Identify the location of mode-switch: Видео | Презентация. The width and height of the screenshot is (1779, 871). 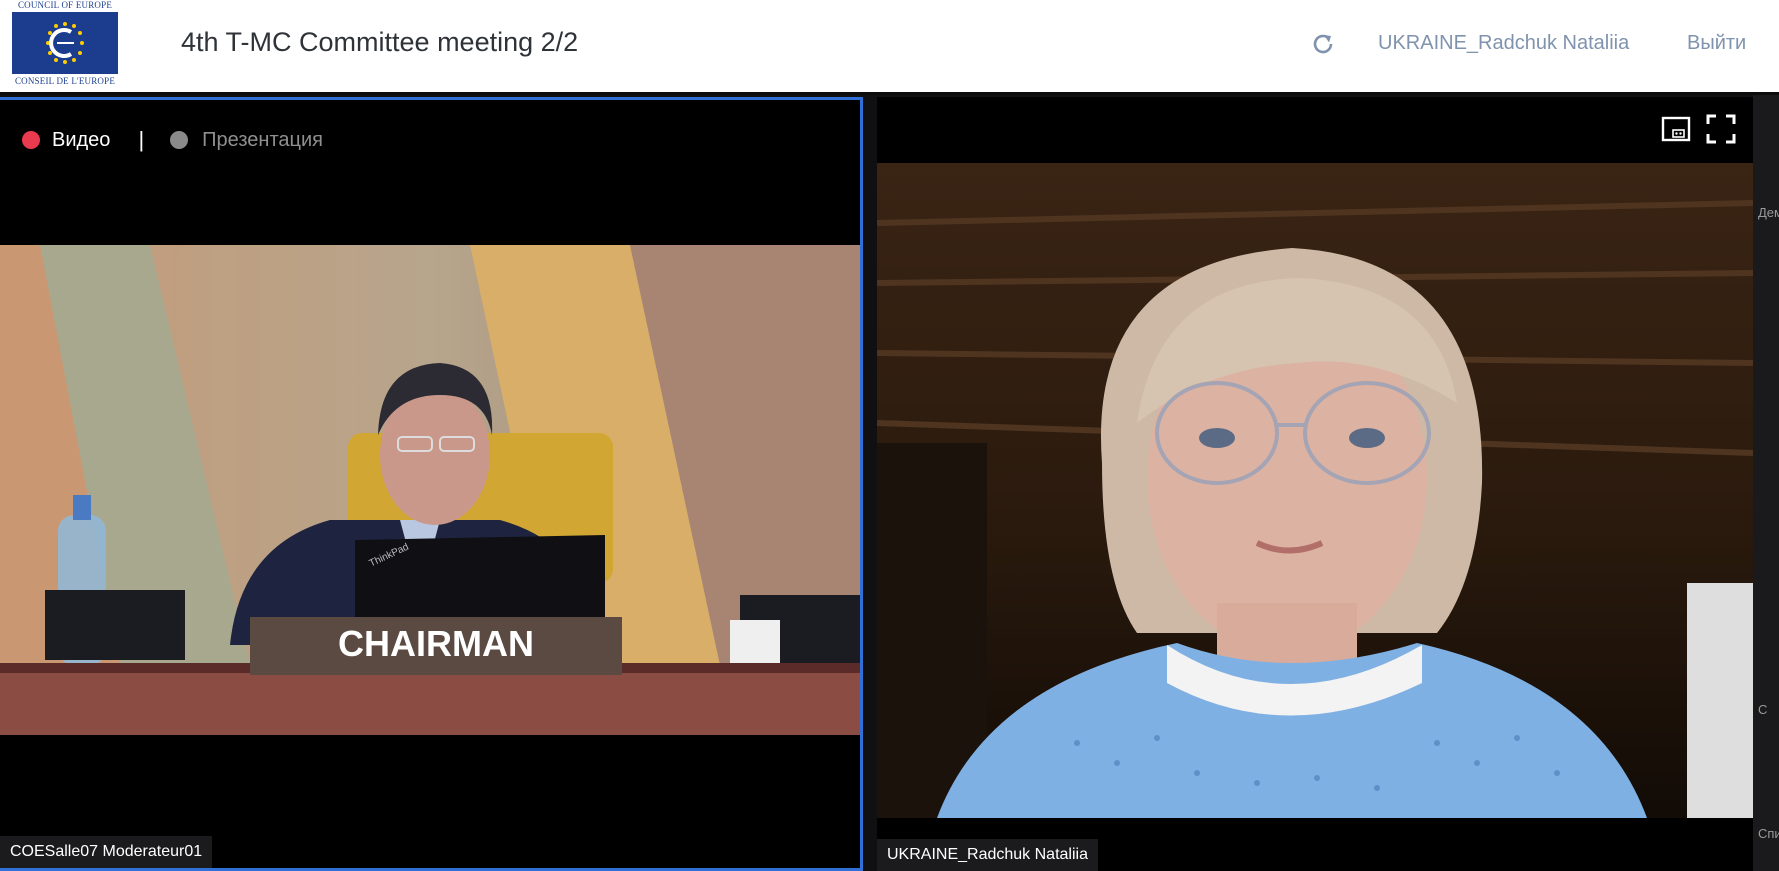
(172, 139).